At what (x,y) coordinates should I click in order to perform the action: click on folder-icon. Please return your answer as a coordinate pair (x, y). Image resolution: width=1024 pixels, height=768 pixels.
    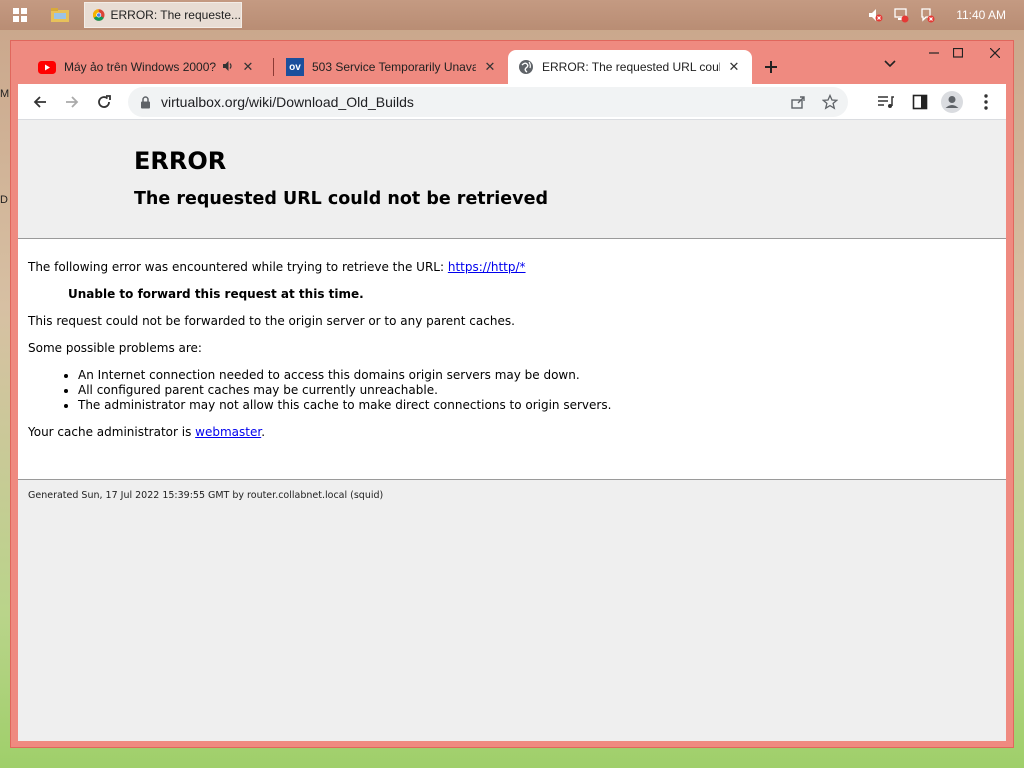
    Looking at the image, I should click on (60, 15).